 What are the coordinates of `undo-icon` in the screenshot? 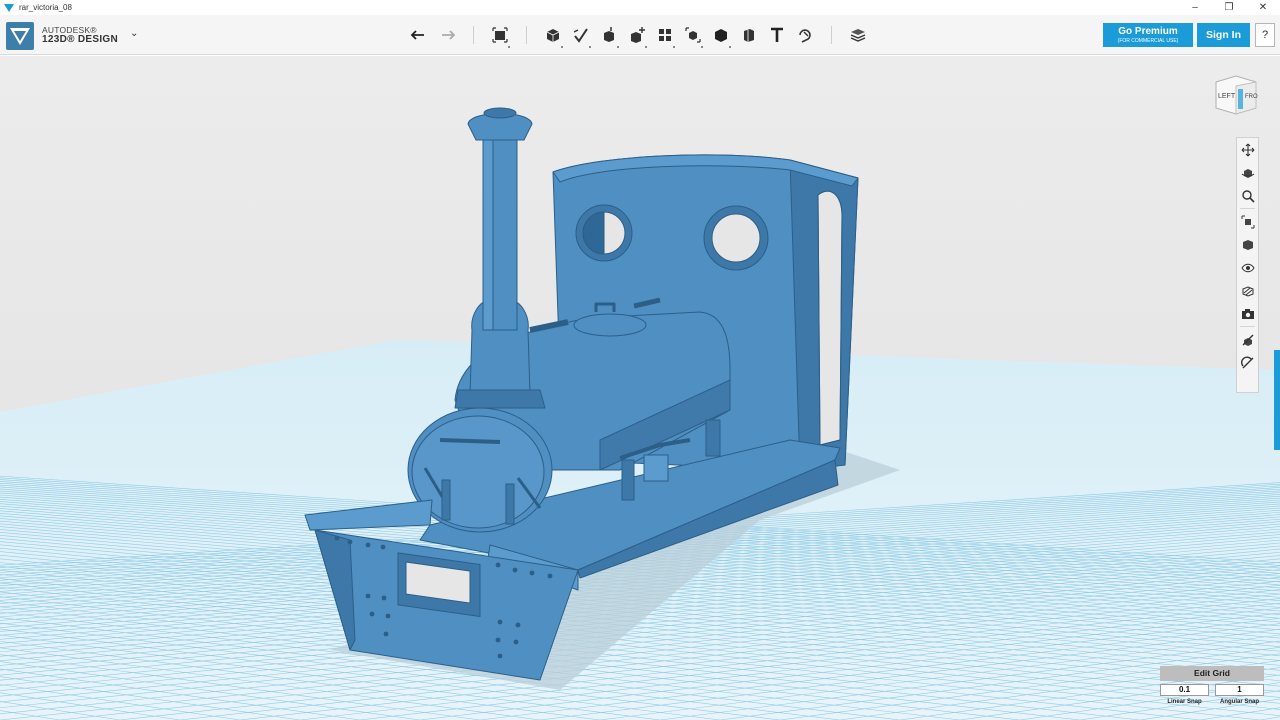 It's located at (417, 35).